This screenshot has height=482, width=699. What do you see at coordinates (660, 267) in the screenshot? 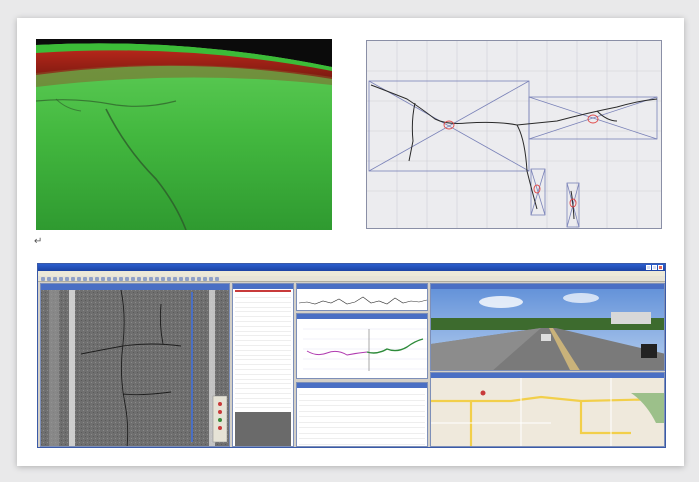
I see `close-button` at bounding box center [660, 267].